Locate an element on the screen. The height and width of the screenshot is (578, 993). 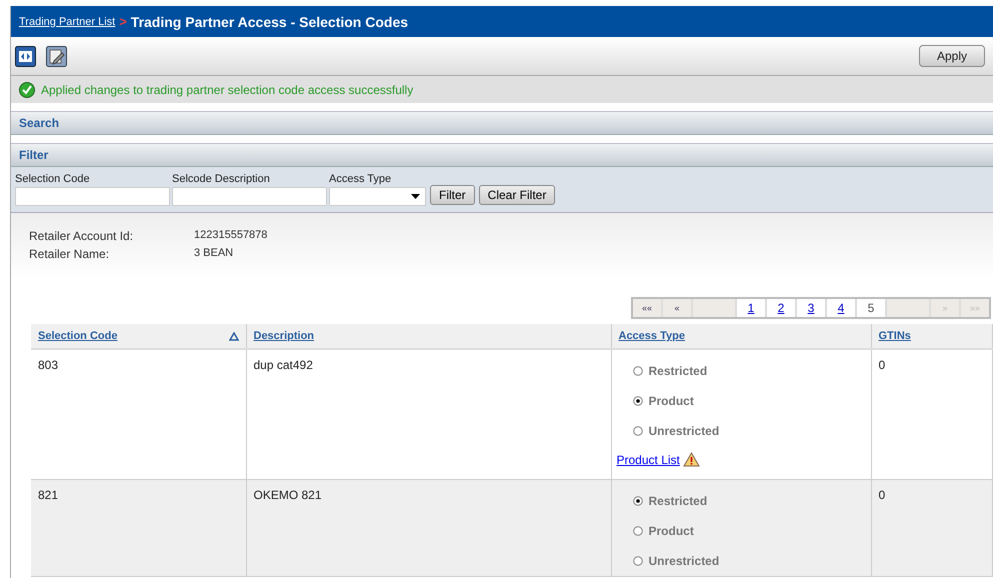
table-cell: dup cat492 is located at coordinates (283, 365).